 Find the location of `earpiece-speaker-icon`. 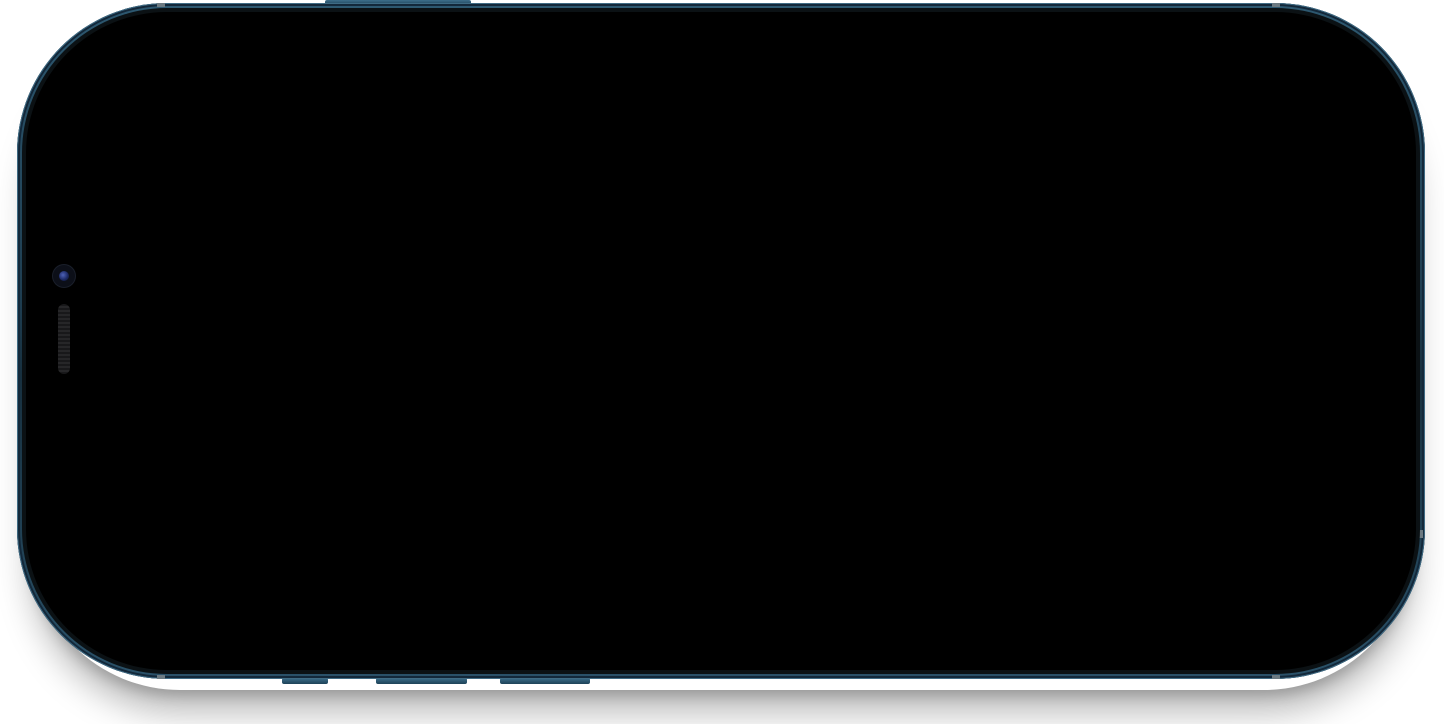

earpiece-speaker-icon is located at coordinates (64, 339).